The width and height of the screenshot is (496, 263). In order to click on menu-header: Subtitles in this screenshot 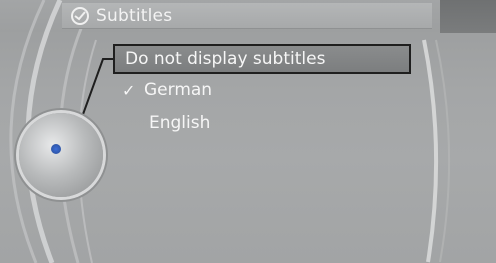, I will do `click(247, 16)`.